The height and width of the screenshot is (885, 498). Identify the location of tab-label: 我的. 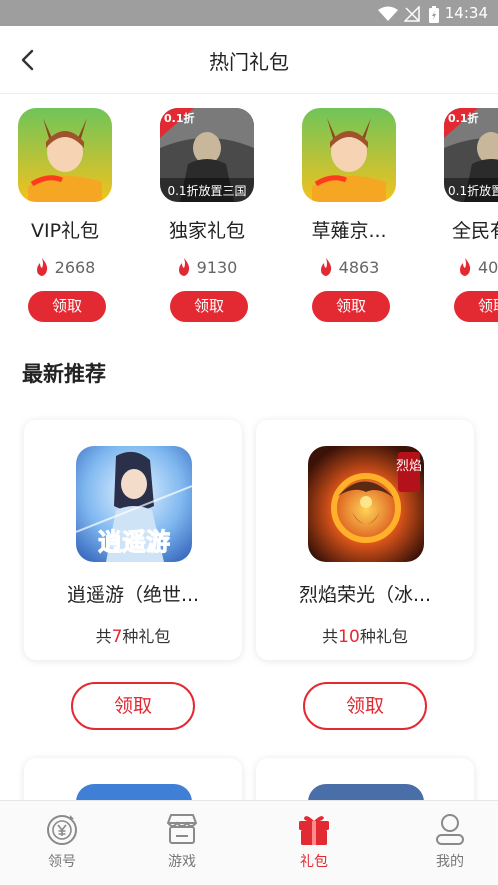
(450, 862).